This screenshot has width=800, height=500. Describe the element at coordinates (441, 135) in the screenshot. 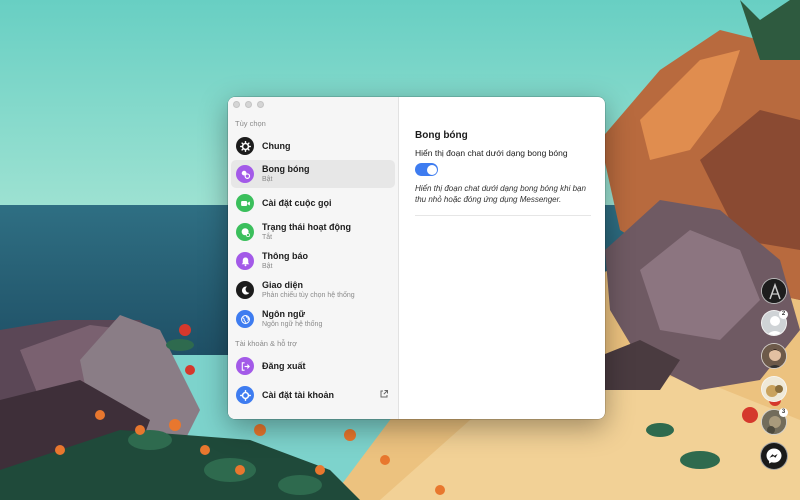

I see `page-title: Bong bóng` at that location.